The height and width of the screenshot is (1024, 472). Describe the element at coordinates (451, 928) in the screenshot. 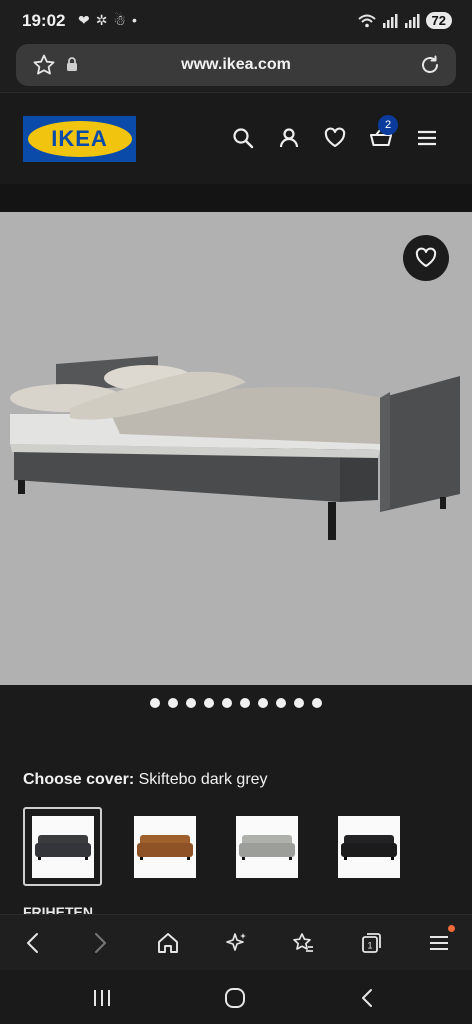

I see `notification-dot` at that location.